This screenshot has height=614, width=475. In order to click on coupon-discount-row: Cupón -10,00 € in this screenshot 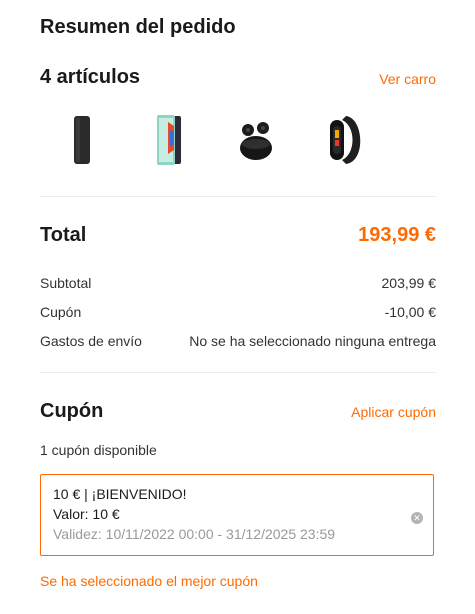, I will do `click(238, 313)`.